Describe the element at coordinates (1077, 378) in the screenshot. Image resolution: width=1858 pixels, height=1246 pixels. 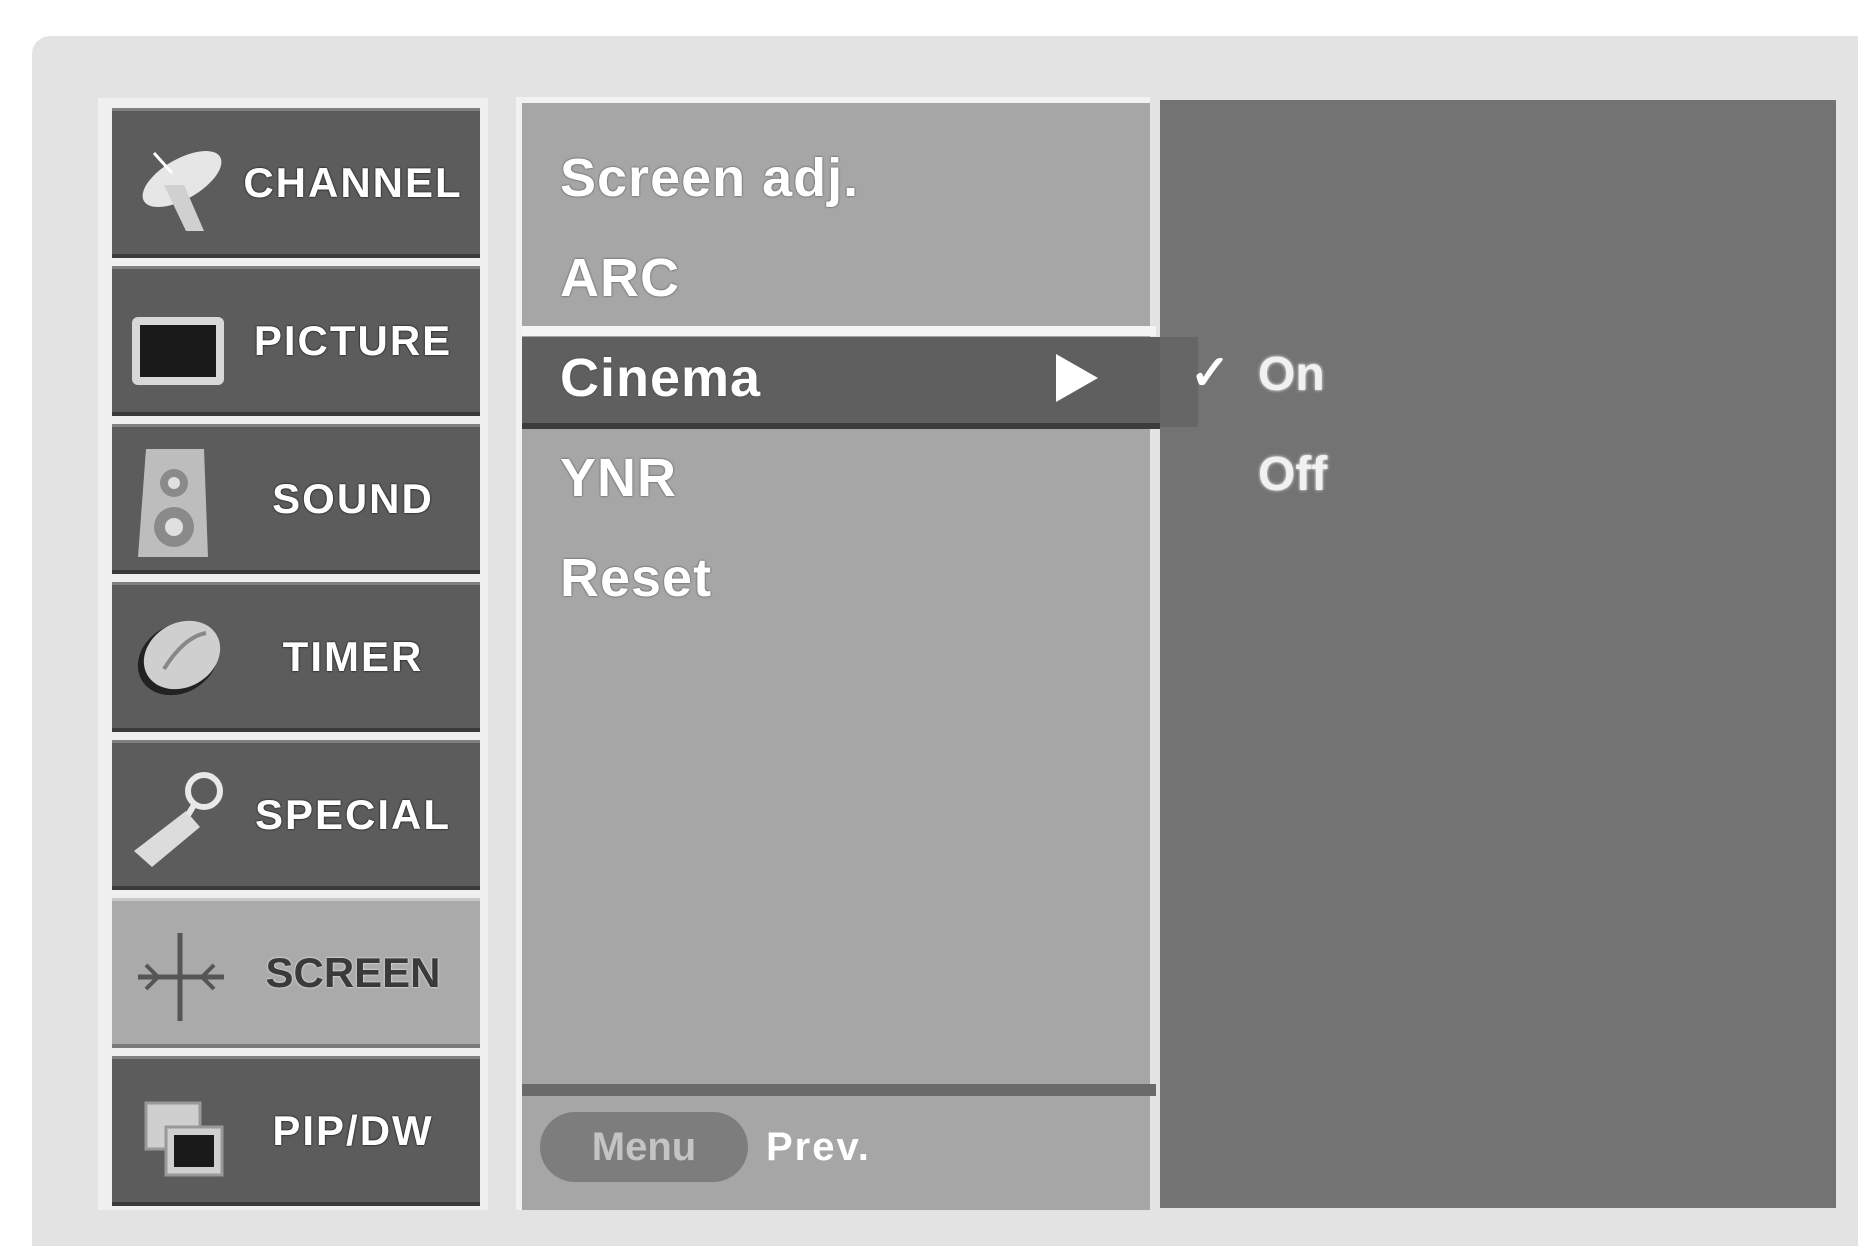
I see `submenu-arrow-icon` at that location.